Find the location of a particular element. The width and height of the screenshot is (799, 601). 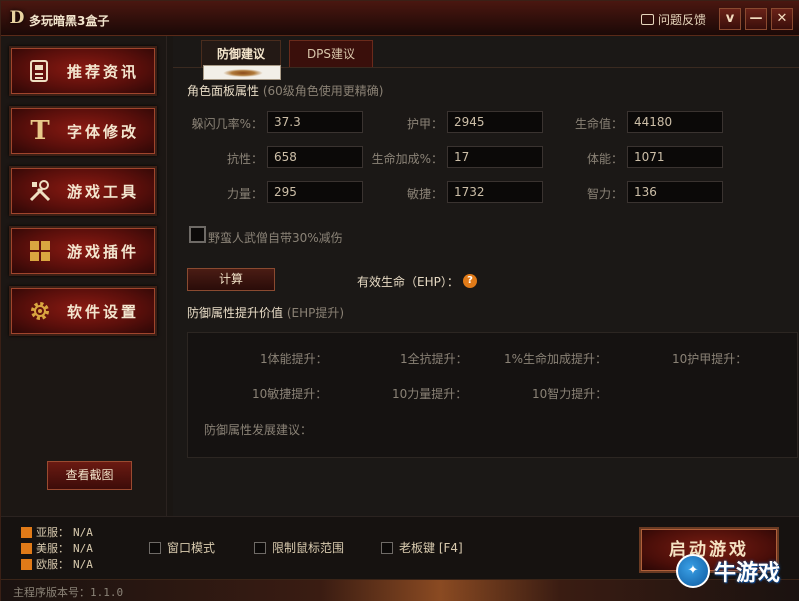

result-armor: 10护甲提升： is located at coordinates (710, 359).